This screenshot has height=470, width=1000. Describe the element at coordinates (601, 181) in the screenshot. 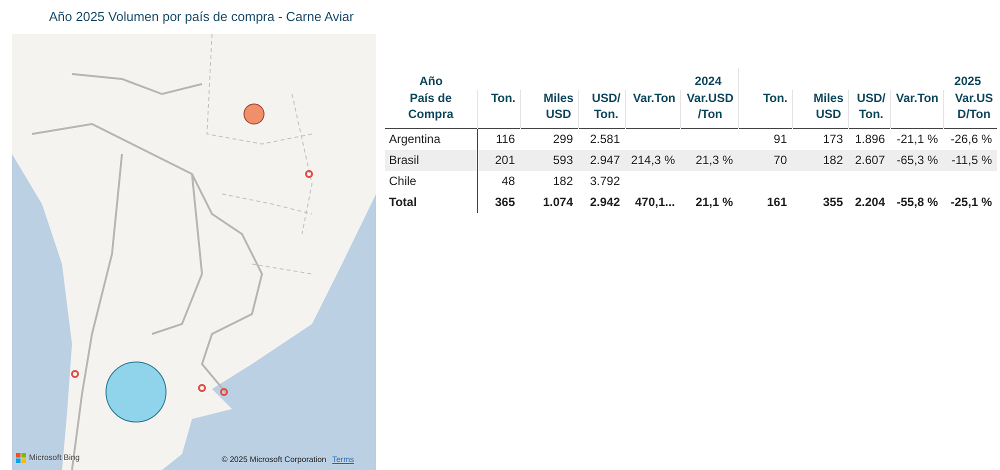

I see `table-cell: 3.792` at that location.